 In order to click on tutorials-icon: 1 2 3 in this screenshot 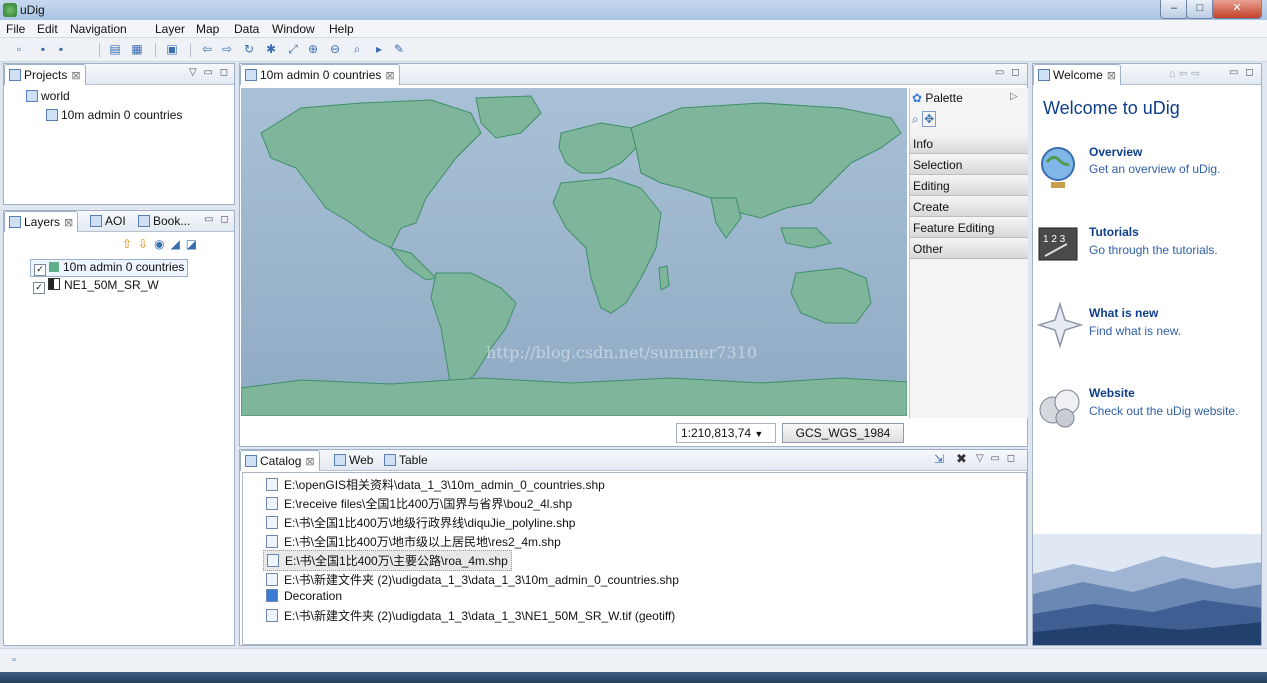, I will do `click(1058, 247)`.